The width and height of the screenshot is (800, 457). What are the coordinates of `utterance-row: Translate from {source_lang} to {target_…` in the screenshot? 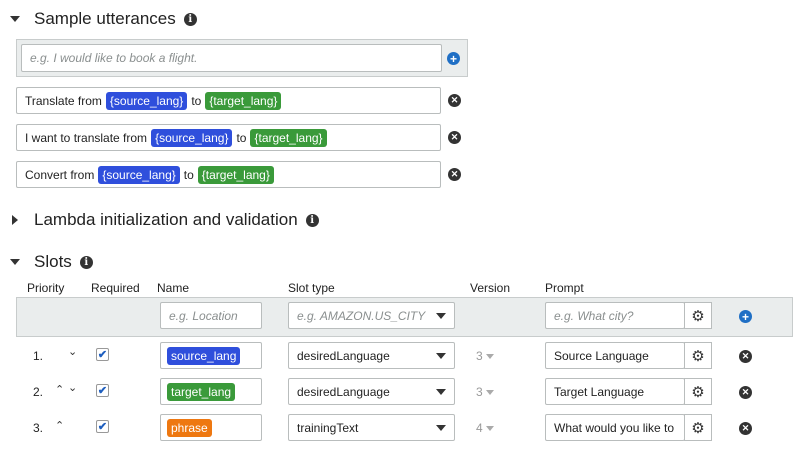 It's located at (228, 100).